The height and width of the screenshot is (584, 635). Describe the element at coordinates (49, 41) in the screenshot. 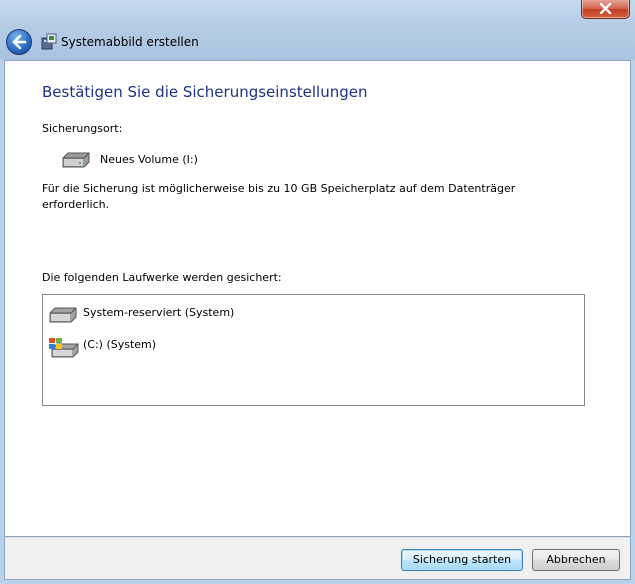

I see `backup-app-icon` at that location.